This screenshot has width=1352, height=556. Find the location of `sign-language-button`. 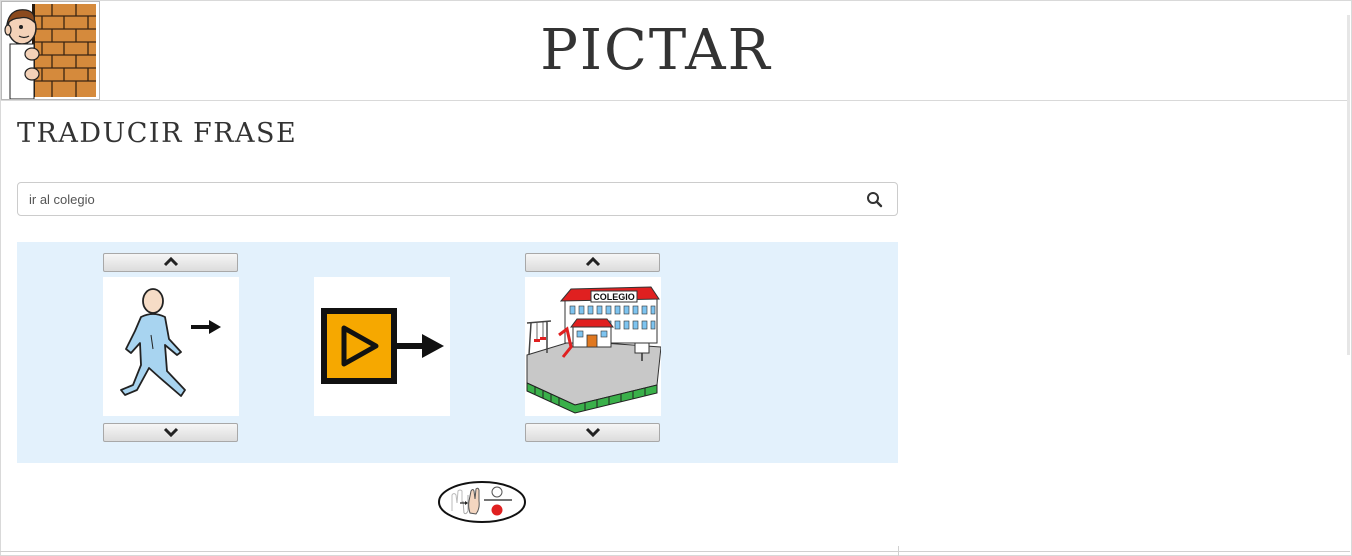

sign-language-button is located at coordinates (482, 502).